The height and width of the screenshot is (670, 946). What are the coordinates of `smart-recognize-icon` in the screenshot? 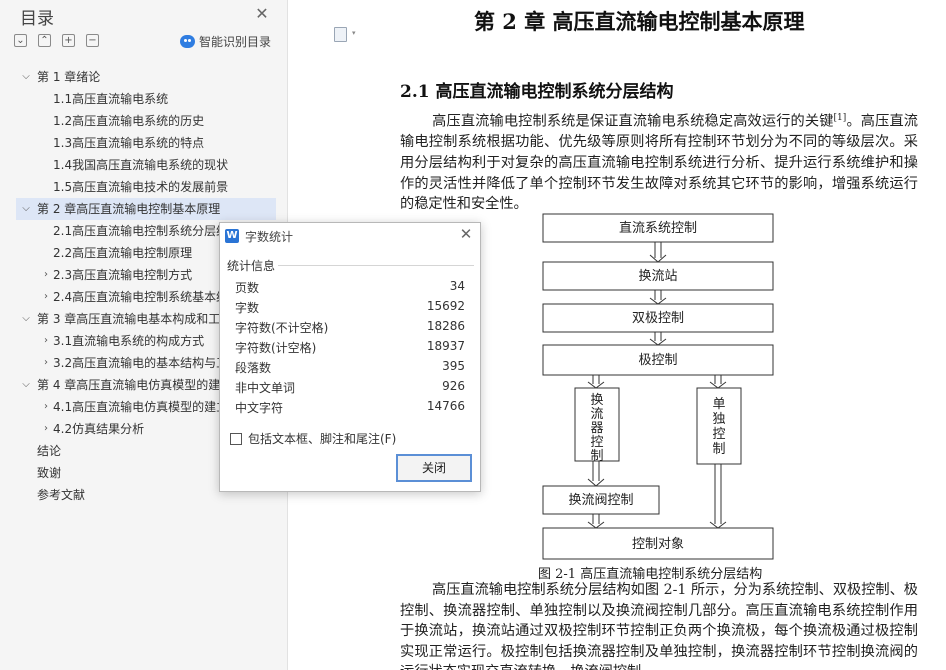 It's located at (187, 41).